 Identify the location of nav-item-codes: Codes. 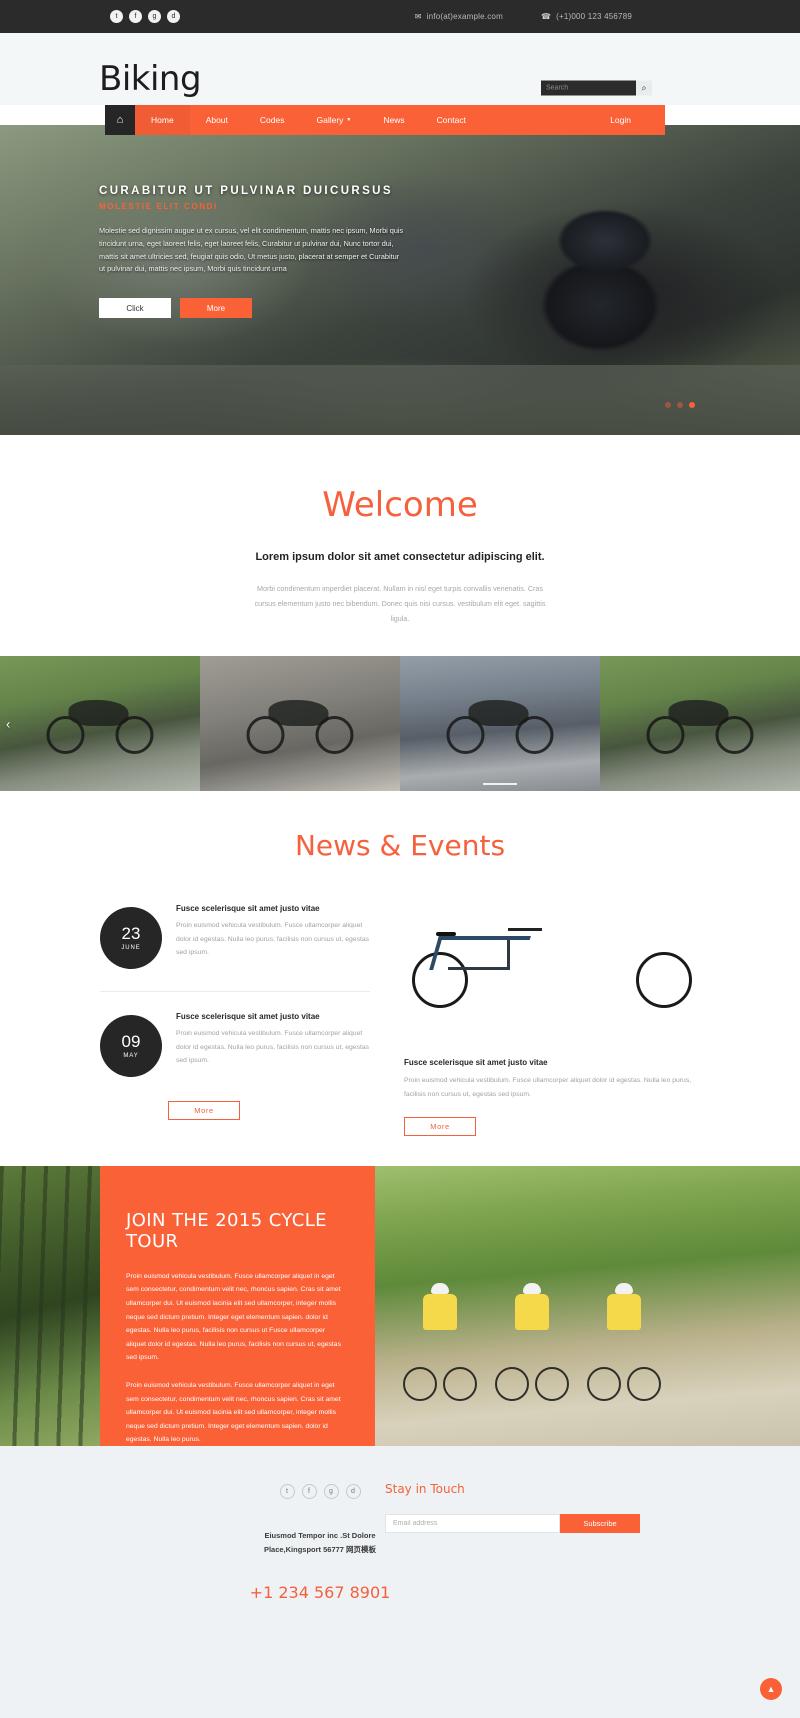
(272, 120).